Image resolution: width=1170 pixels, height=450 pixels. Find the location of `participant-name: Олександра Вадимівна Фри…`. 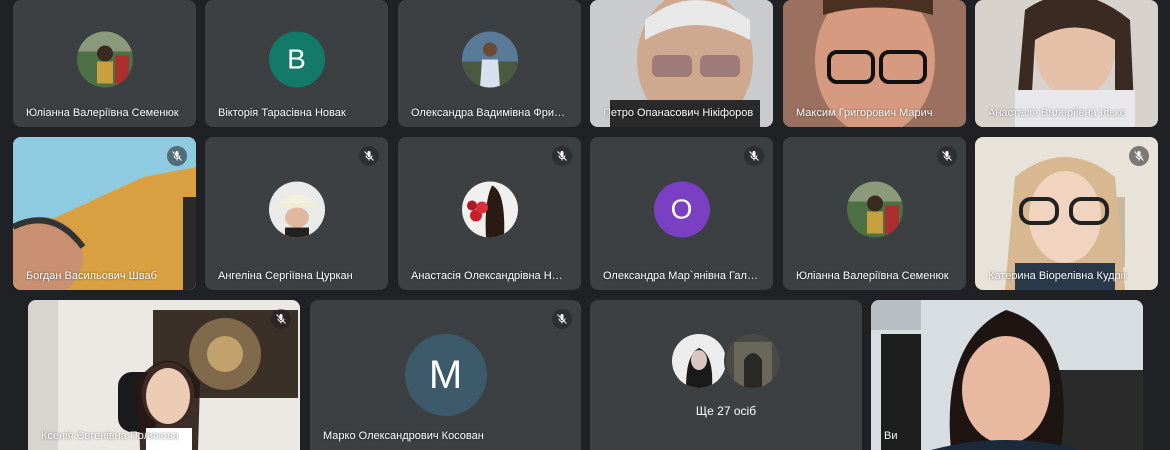

participant-name: Олександра Вадимівна Фри… is located at coordinates (488, 113).